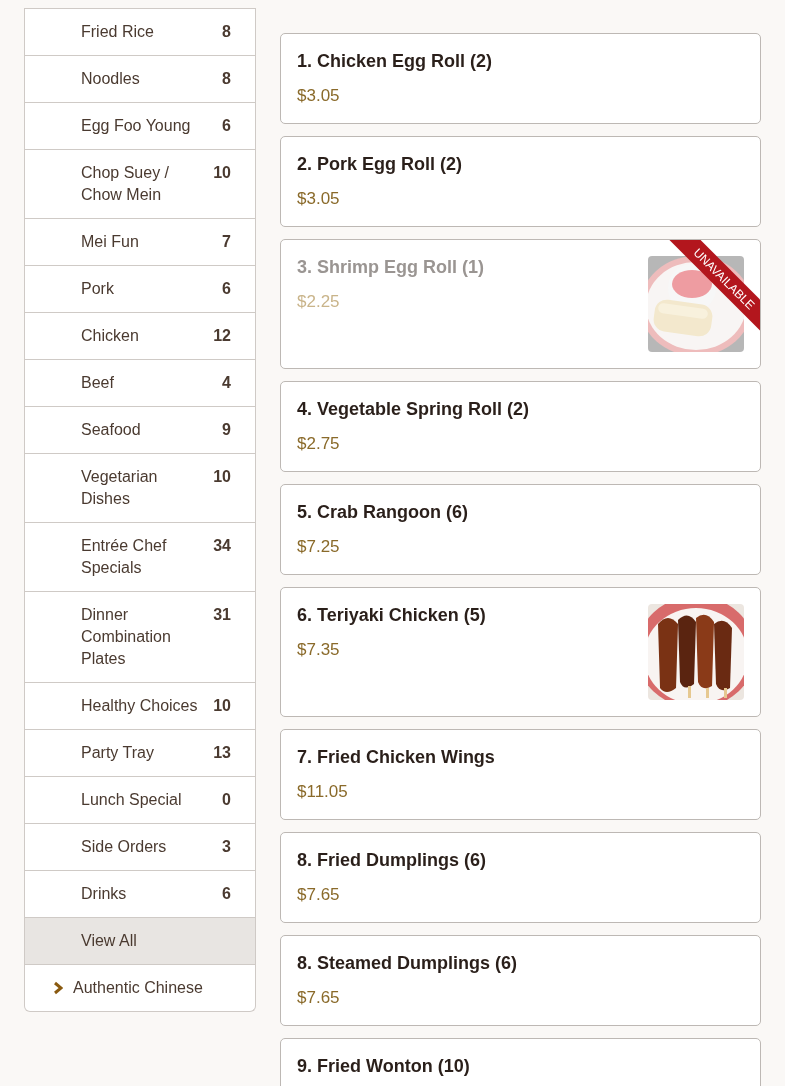 The image size is (785, 1086). What do you see at coordinates (520, 426) in the screenshot?
I see `menu-item-card: 4. Vegetable Spring Roll (2) $2.75` at bounding box center [520, 426].